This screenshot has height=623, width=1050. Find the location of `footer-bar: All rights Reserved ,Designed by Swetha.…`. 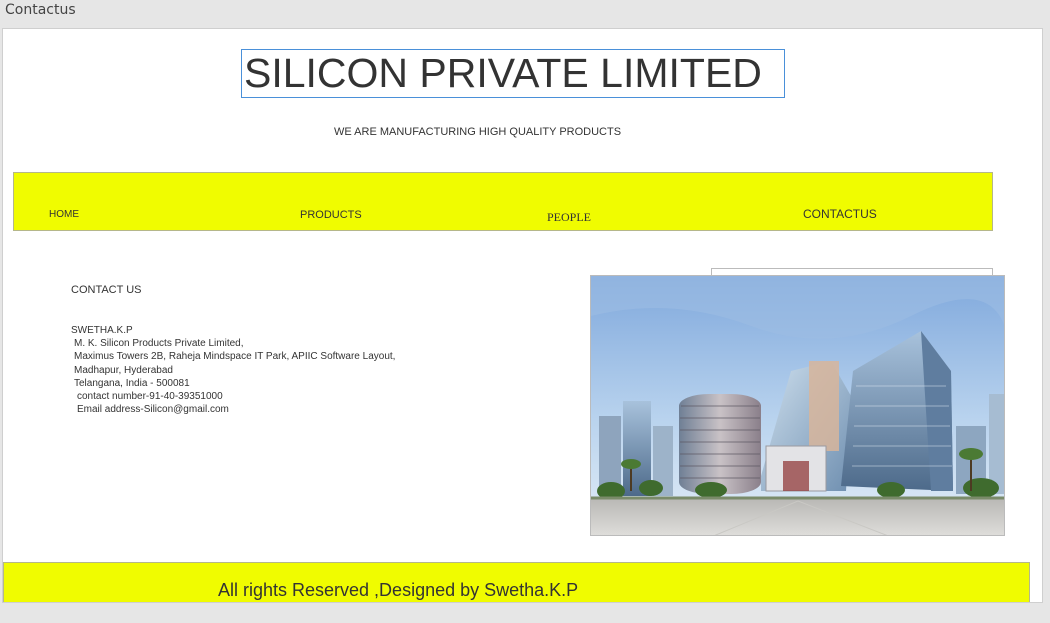

footer-bar: All rights Reserved ,Designed by Swetha.… is located at coordinates (516, 582).